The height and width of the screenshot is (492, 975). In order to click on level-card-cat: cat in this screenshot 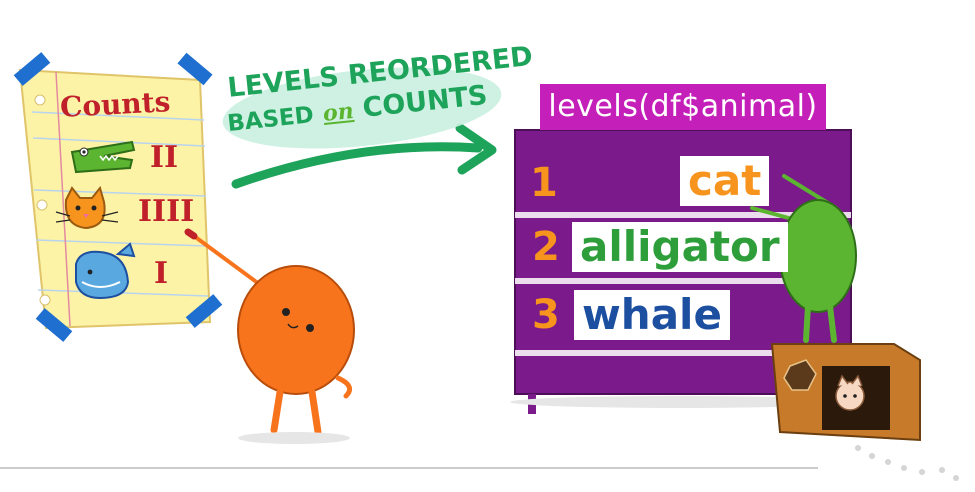, I will do `click(725, 181)`.